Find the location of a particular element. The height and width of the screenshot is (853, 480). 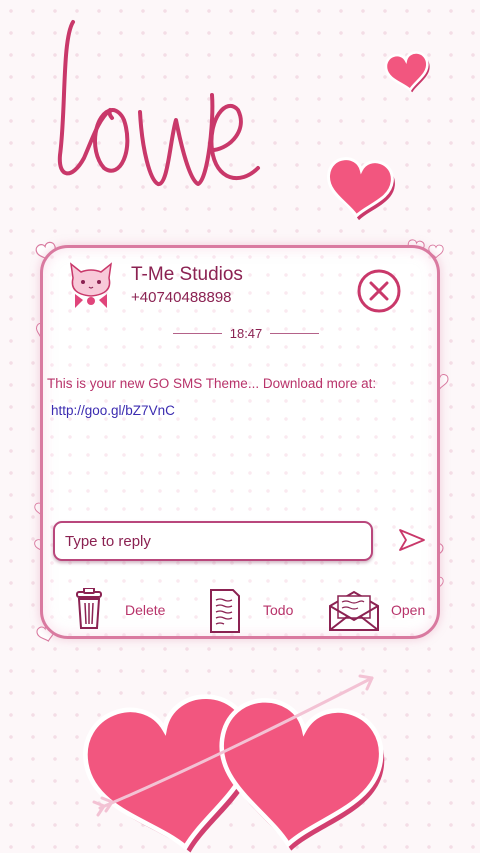

sender-number: +40740488898 is located at coordinates (181, 297).